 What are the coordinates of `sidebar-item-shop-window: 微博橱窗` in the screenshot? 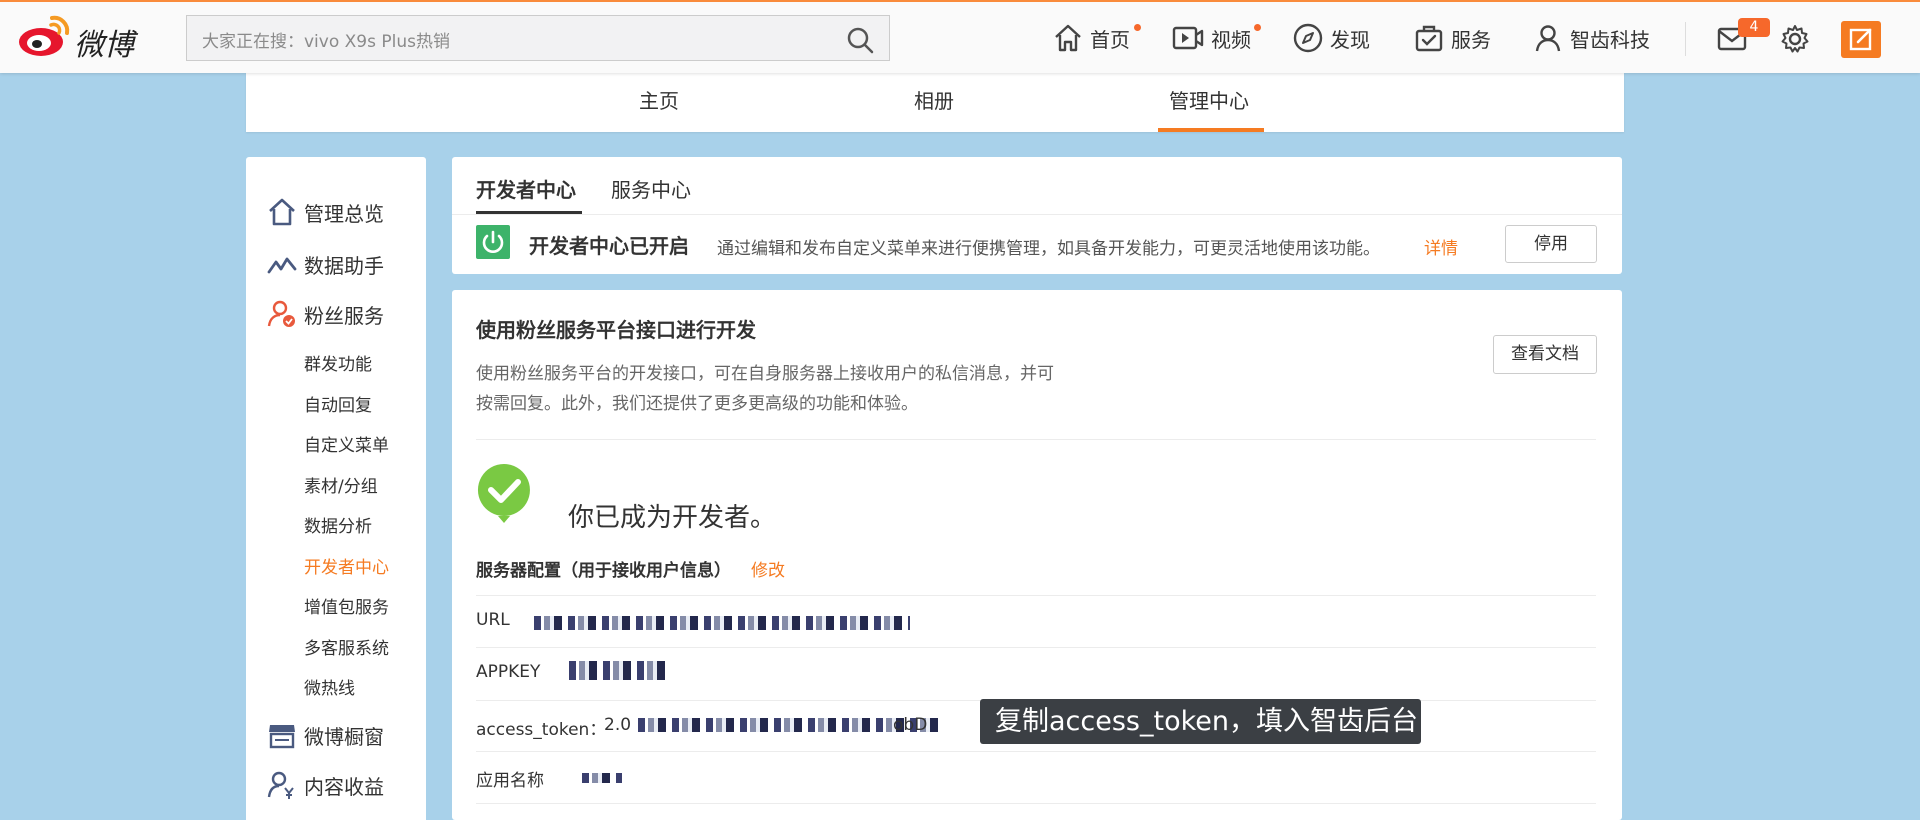 It's located at (325, 735).